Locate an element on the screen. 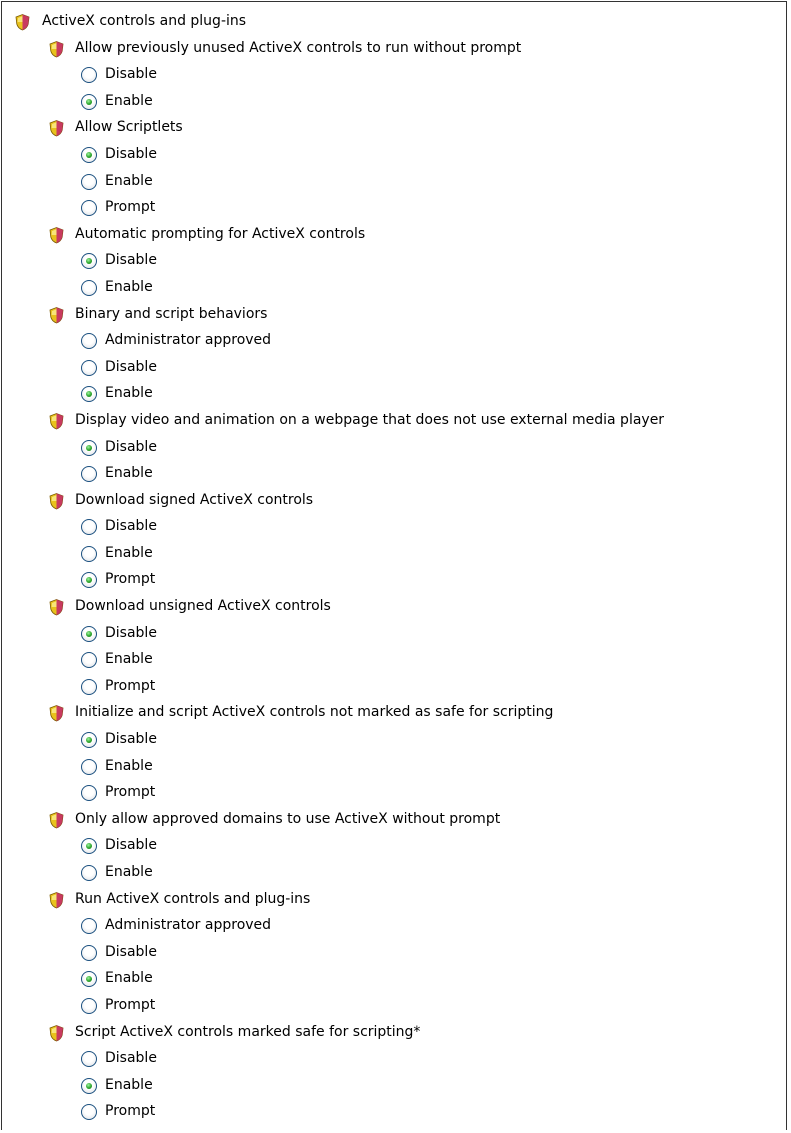 This screenshot has height=1133, width=791. setting-category: Allow Scriptlets is located at coordinates (400, 127).